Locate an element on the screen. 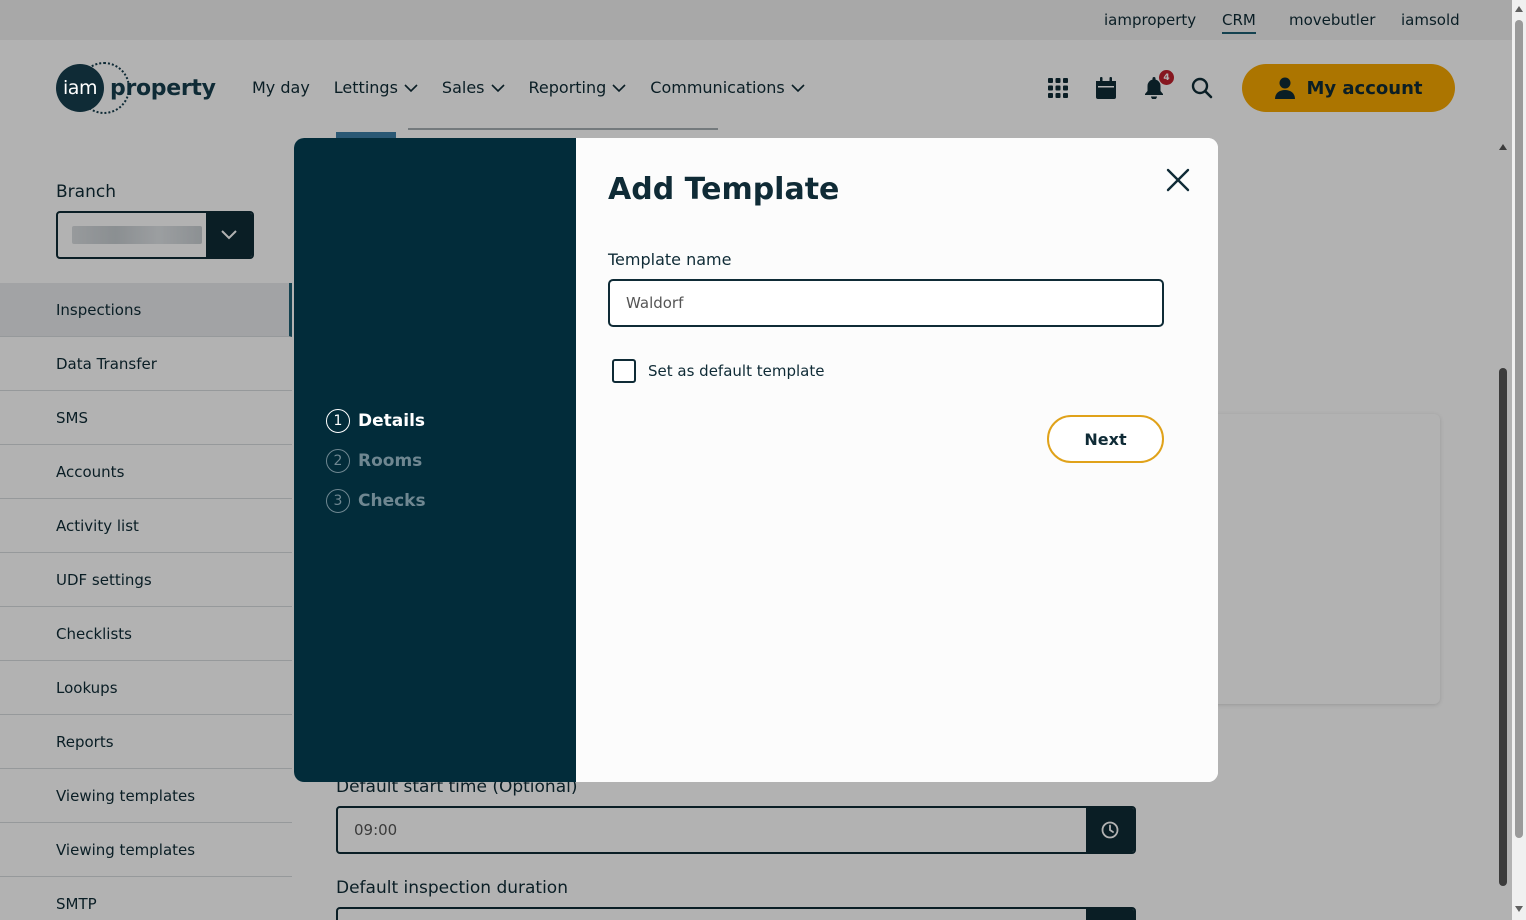 The height and width of the screenshot is (920, 1526). step-checks: 3 Checks is located at coordinates (376, 501).